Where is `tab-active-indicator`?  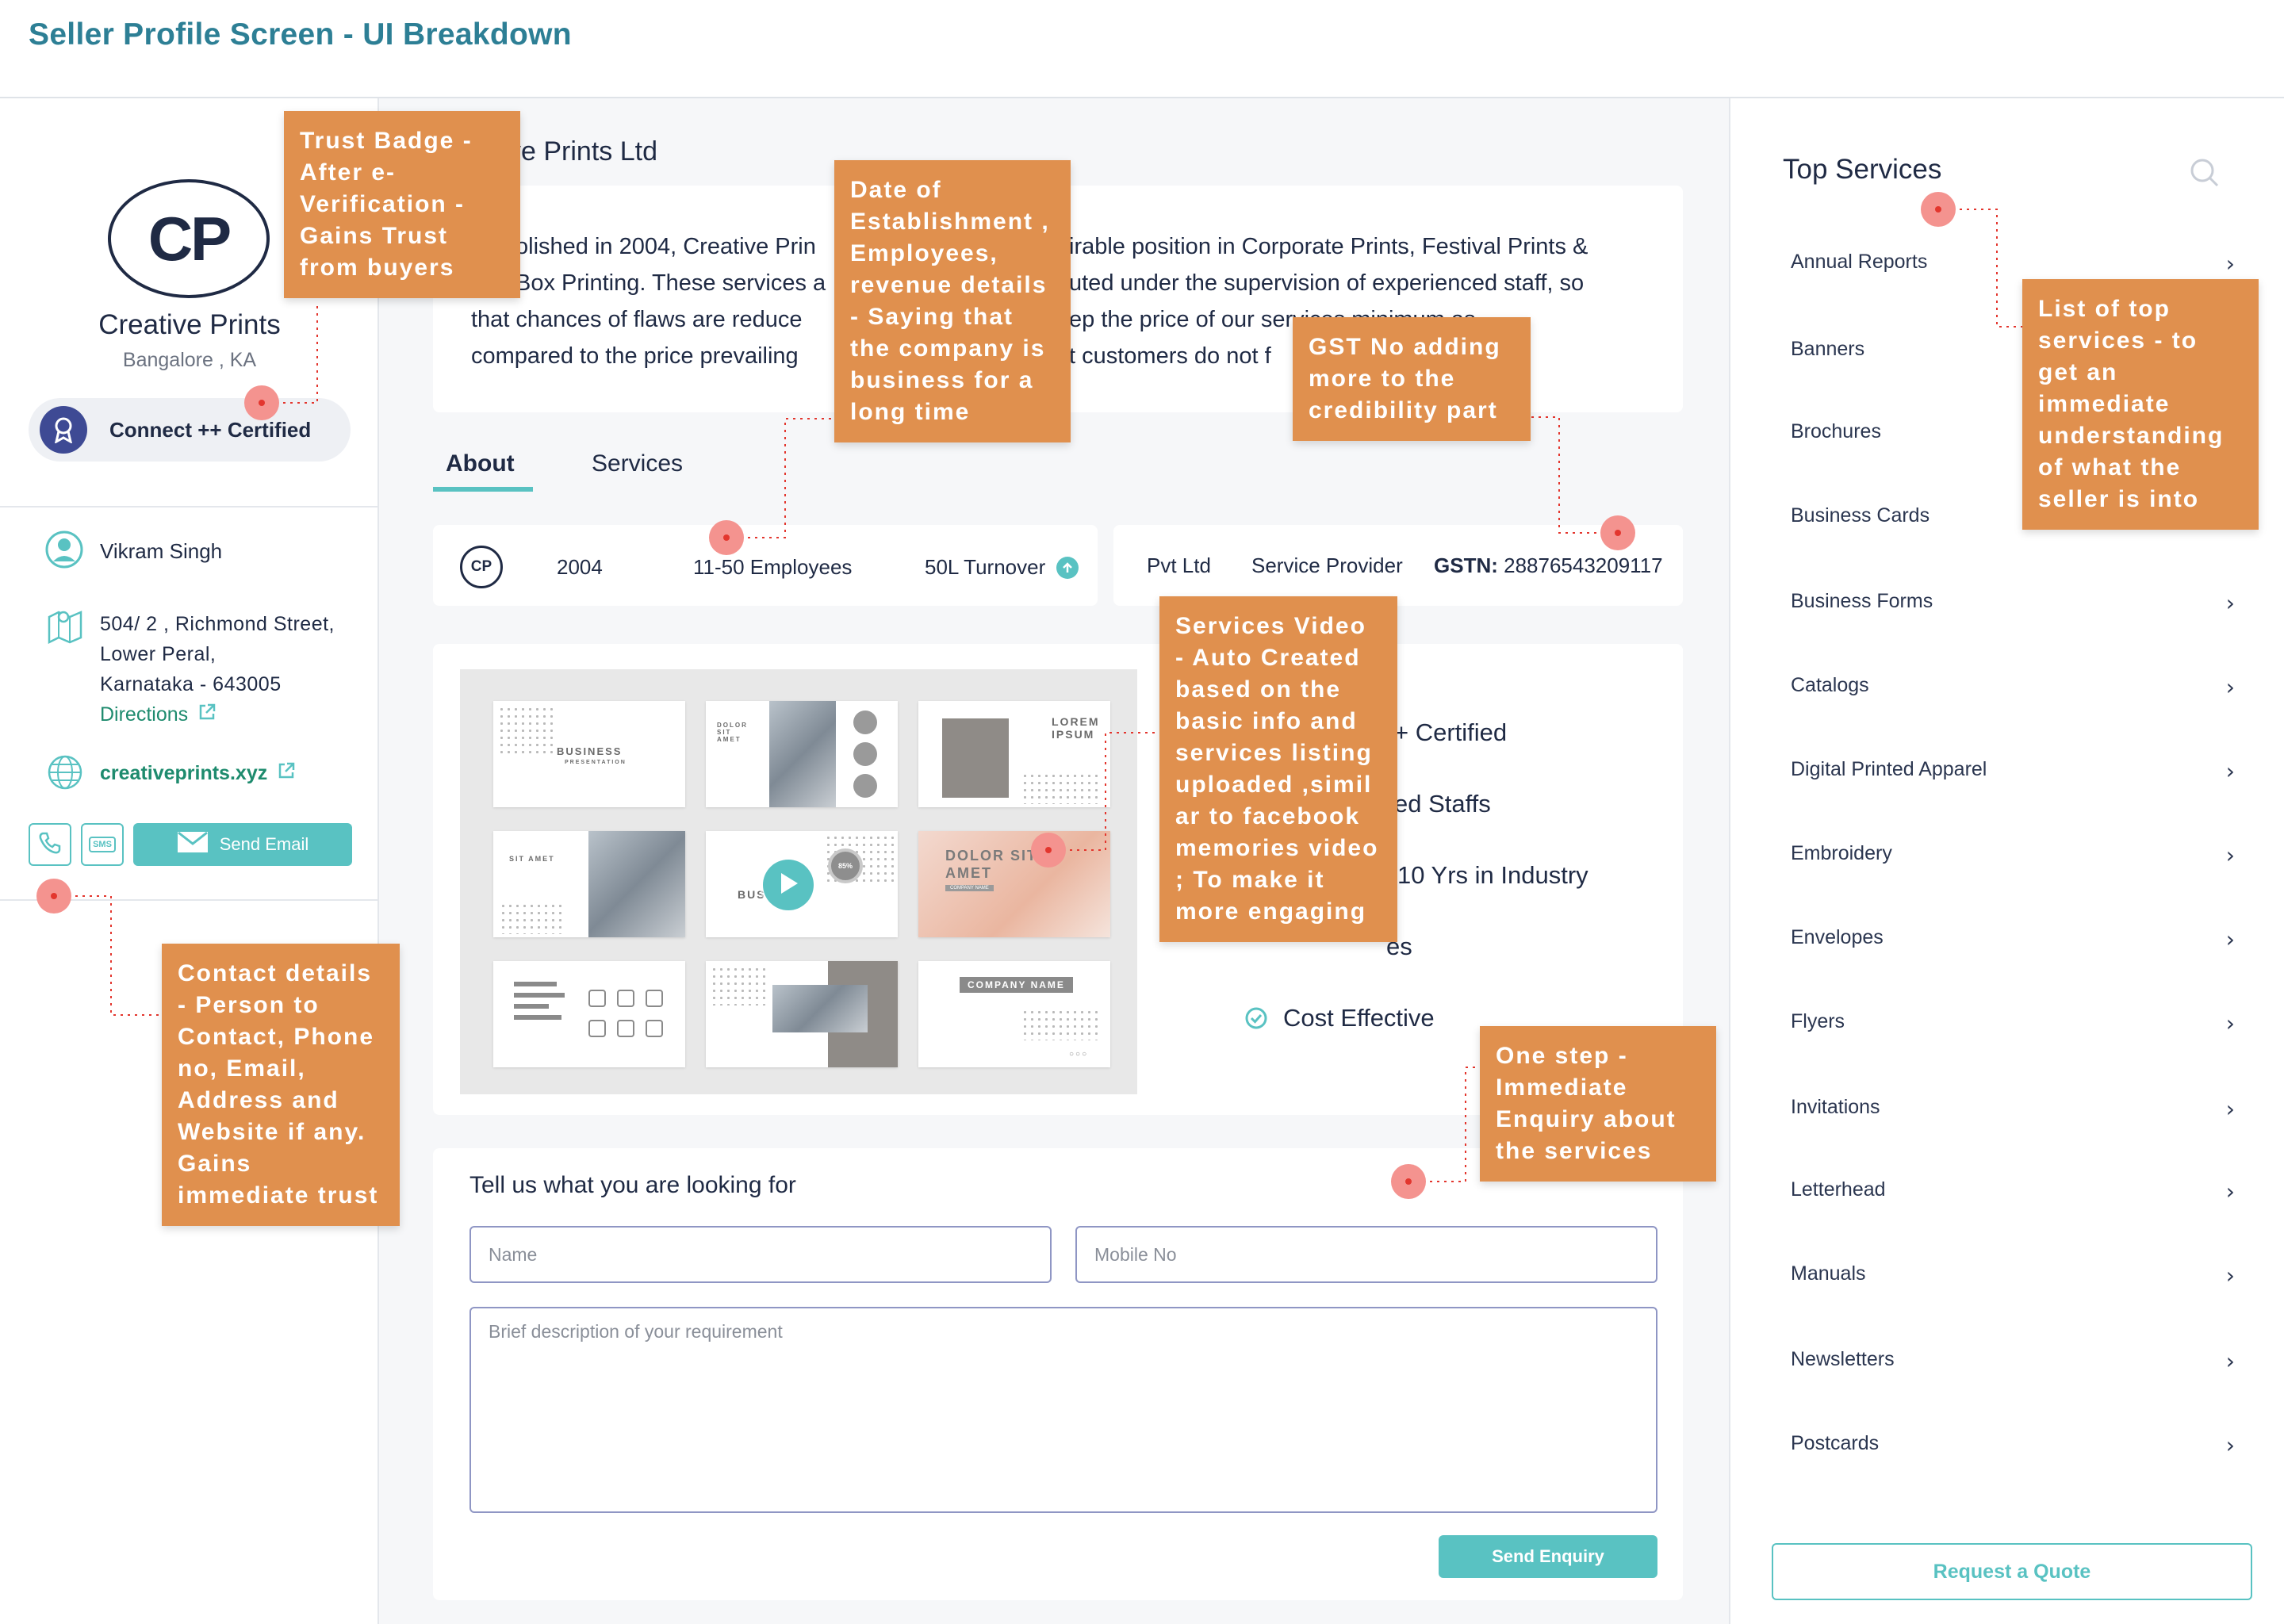
tab-active-indicator is located at coordinates (483, 489).